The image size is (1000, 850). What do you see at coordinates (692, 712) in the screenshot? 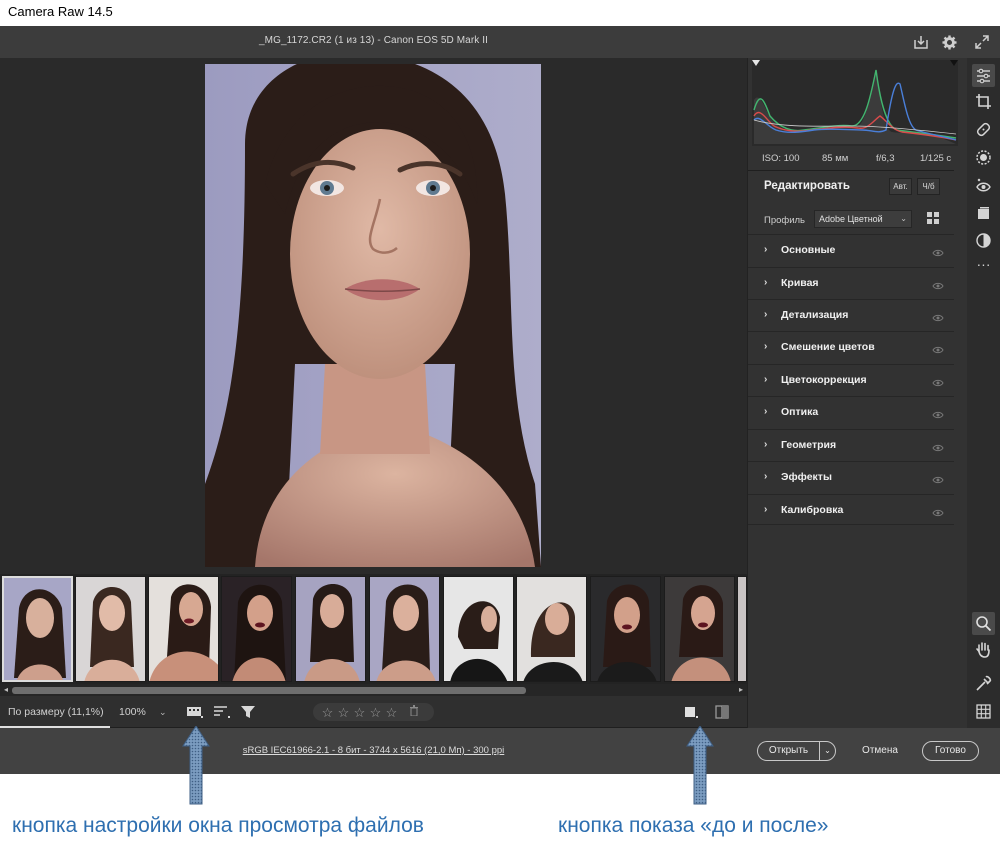
I see `before-after-icon` at bounding box center [692, 712].